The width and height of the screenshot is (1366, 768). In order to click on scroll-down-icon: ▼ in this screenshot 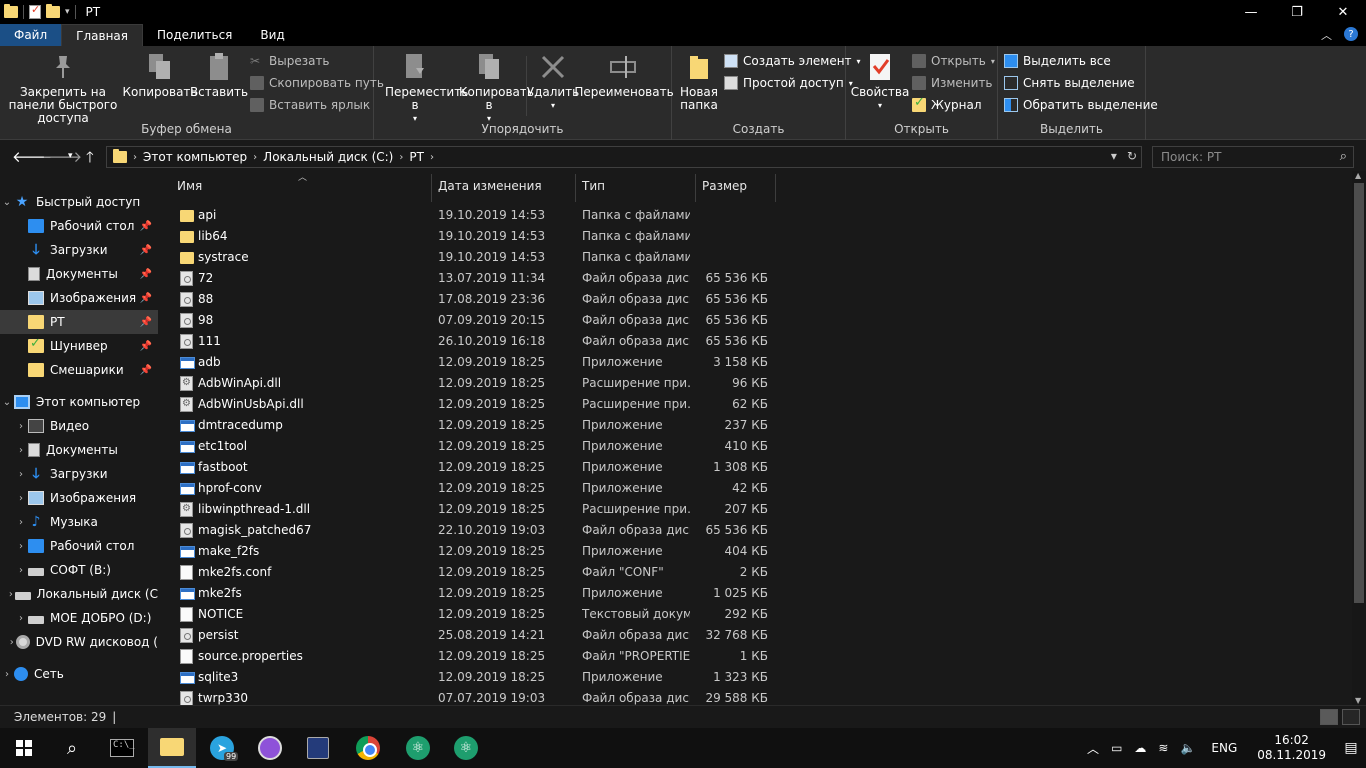, I will do `click(1358, 700)`.